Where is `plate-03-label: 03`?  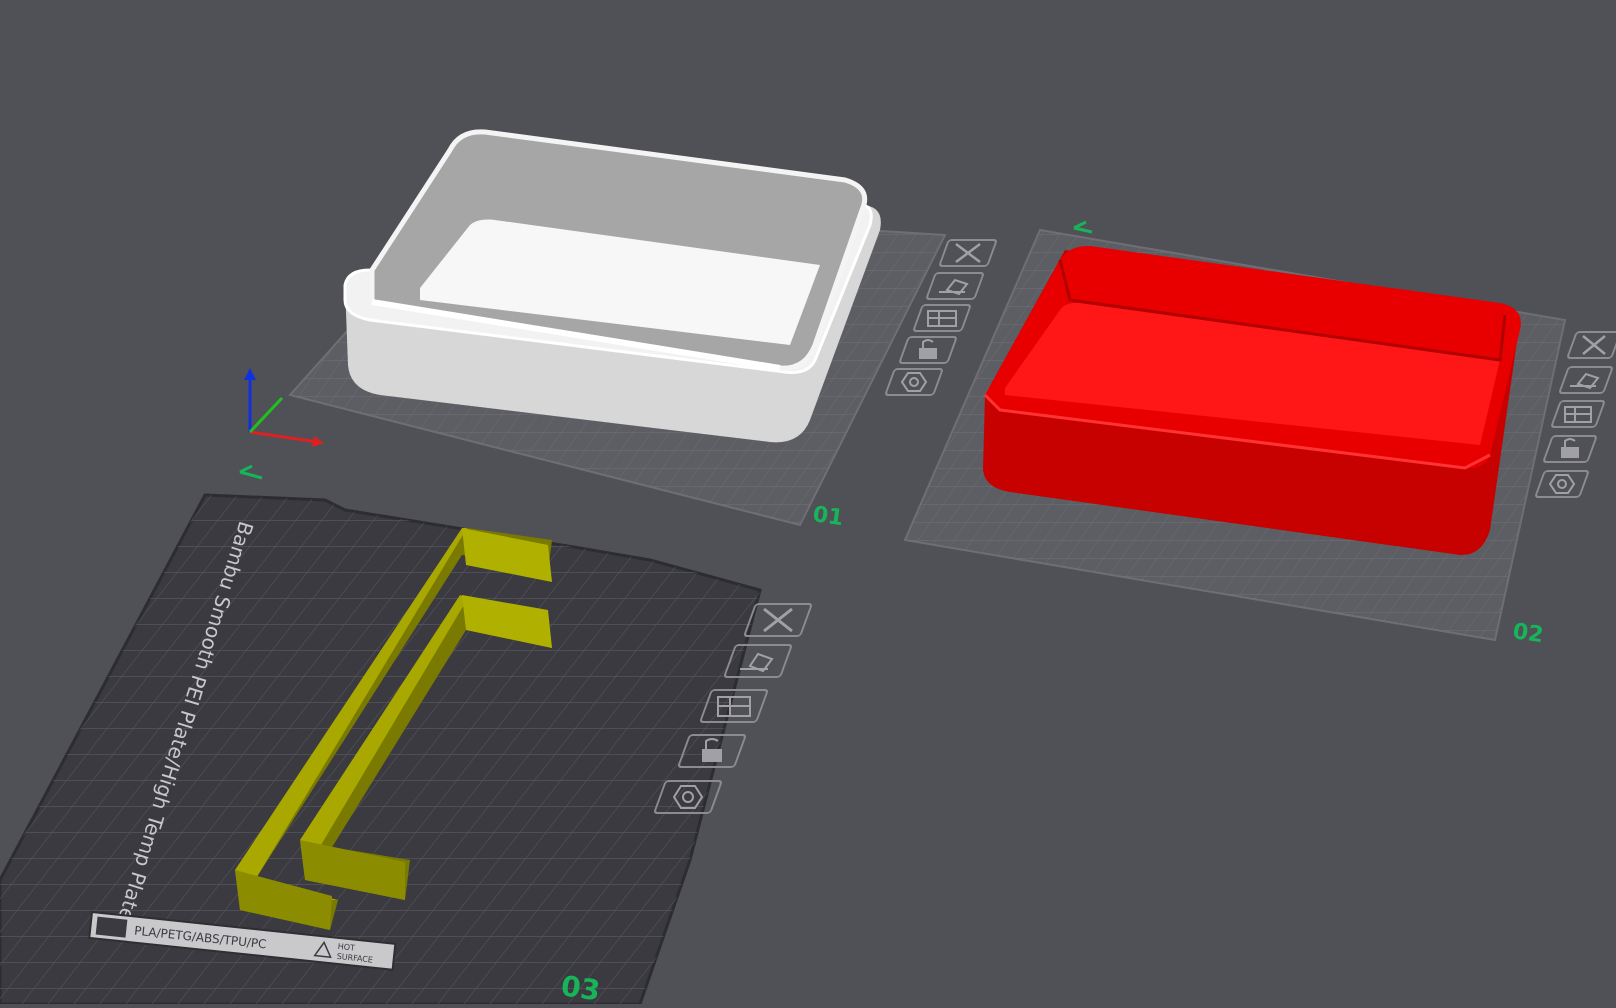 plate-03-label: 03 is located at coordinates (580, 986).